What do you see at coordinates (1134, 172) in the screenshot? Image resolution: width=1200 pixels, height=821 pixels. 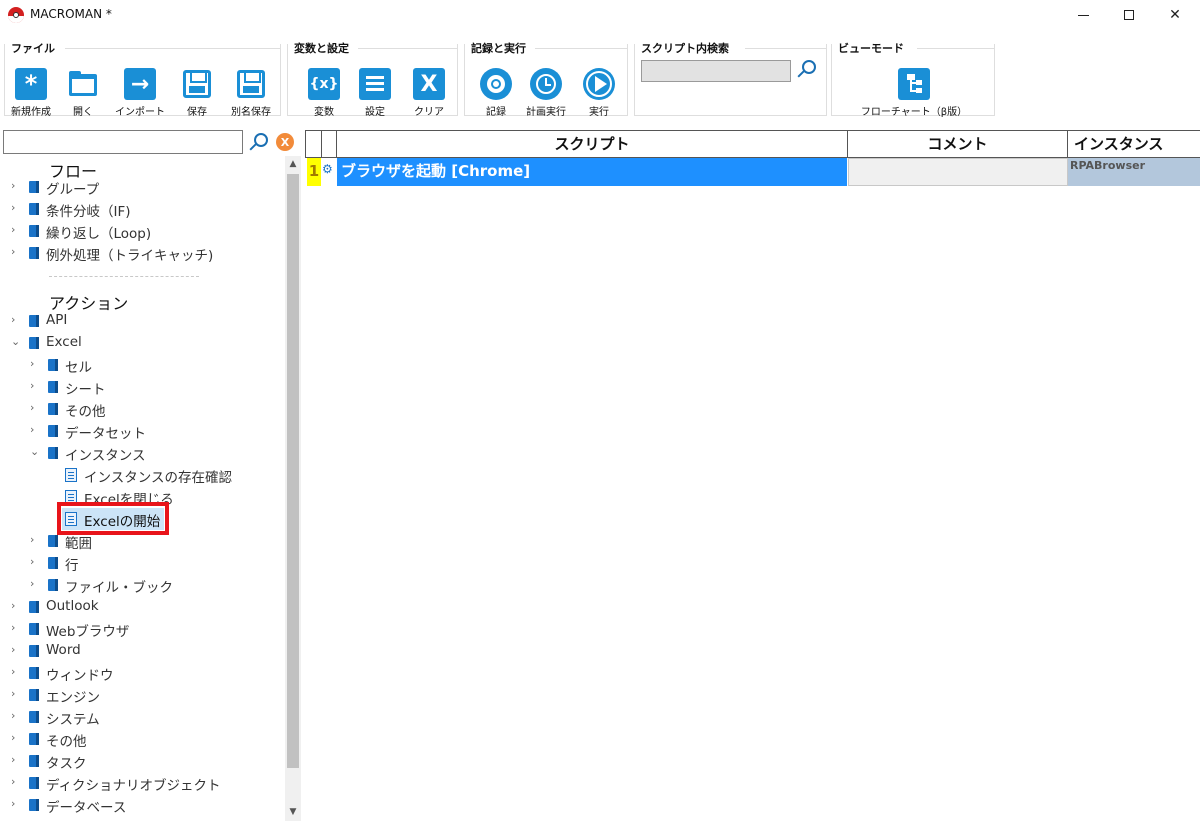 I see `row-instance-cell: RPABrowser` at bounding box center [1134, 172].